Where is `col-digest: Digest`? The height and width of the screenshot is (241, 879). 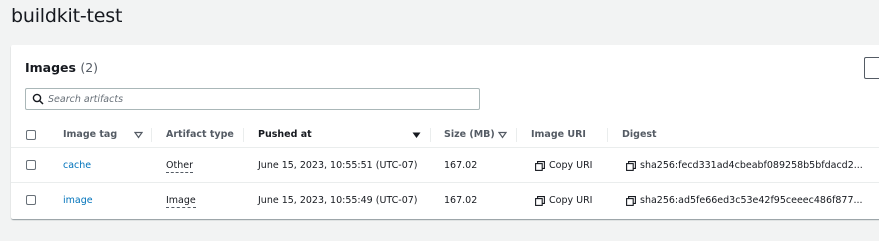
col-digest: Digest is located at coordinates (639, 134).